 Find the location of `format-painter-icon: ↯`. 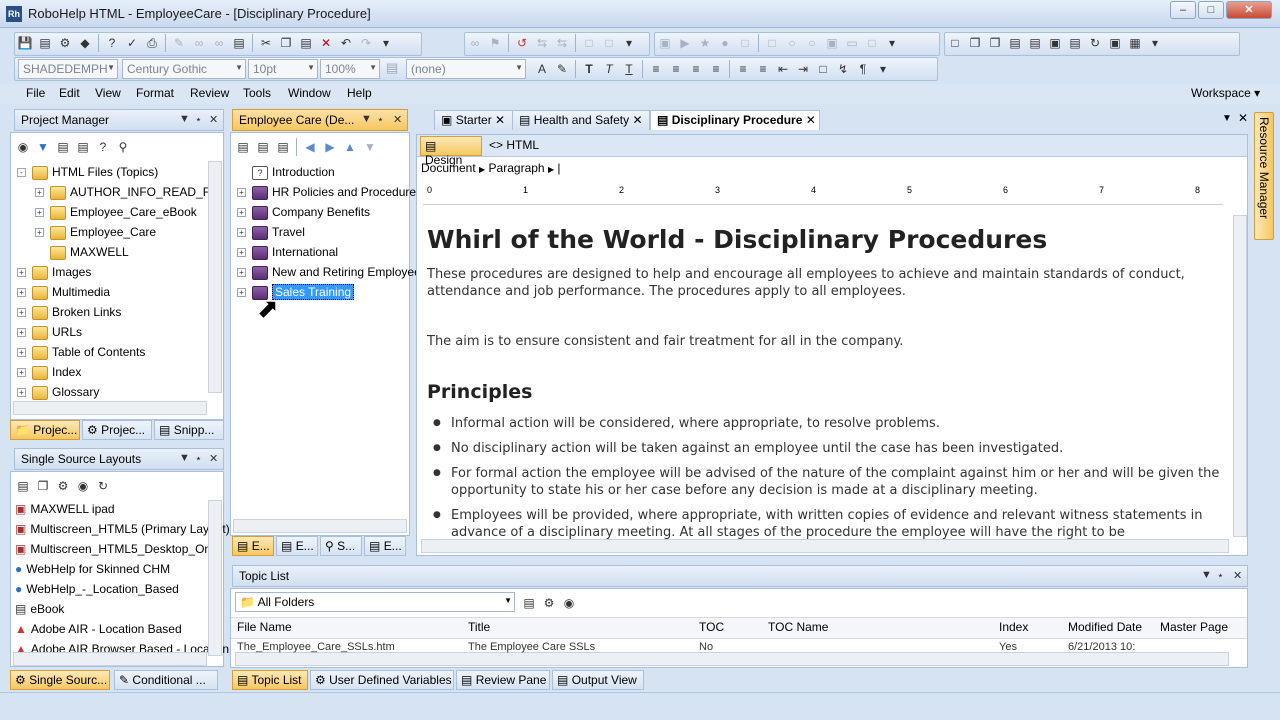

format-painter-icon: ↯ is located at coordinates (843, 69).